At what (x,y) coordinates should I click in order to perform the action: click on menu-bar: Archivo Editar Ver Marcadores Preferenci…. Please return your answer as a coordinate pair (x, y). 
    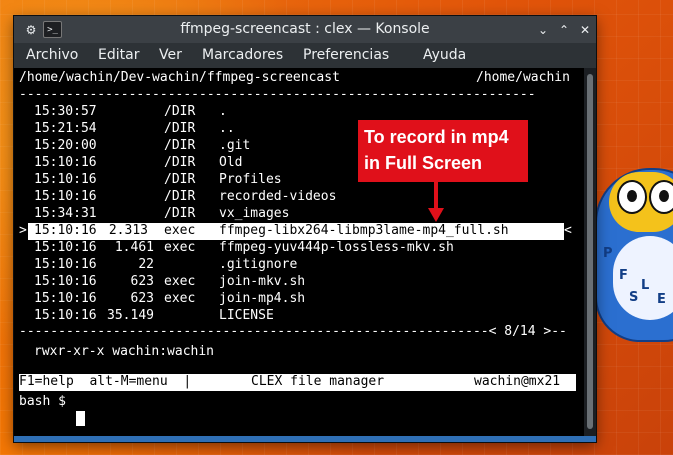
    Looking at the image, I should click on (305, 55).